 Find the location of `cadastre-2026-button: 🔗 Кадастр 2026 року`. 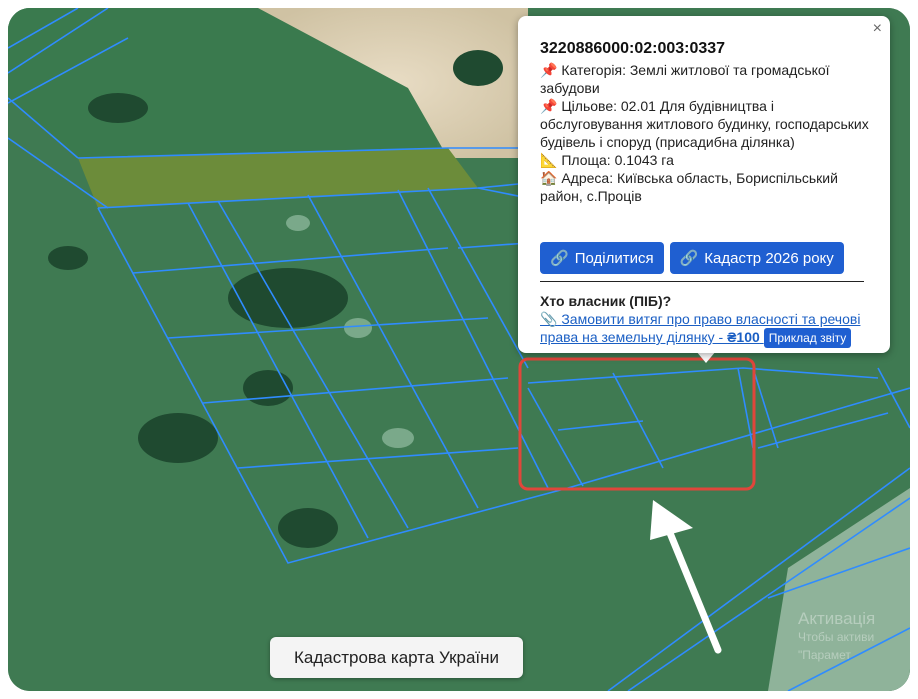

cadastre-2026-button: 🔗 Кадастр 2026 року is located at coordinates (756, 258).